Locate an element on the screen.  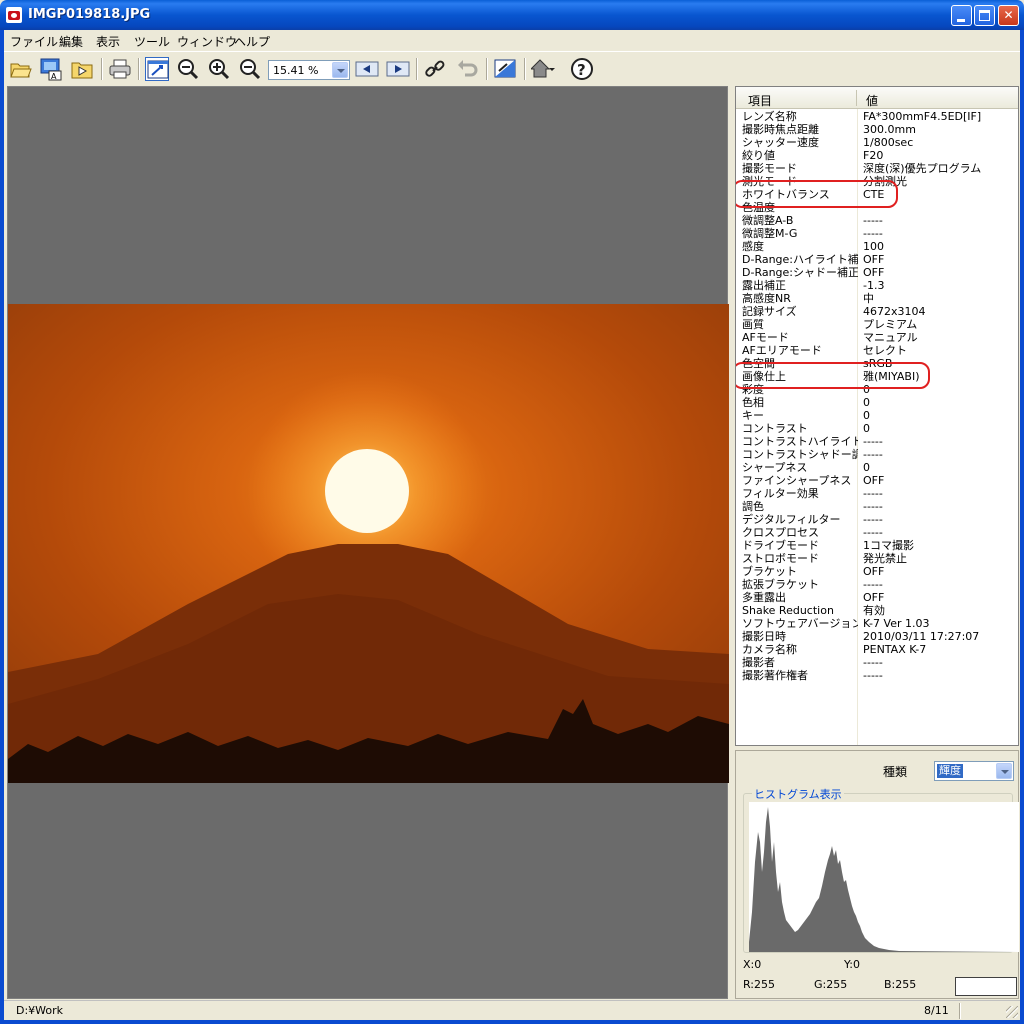
menu-tools: ツール is located at coordinates (152, 41).